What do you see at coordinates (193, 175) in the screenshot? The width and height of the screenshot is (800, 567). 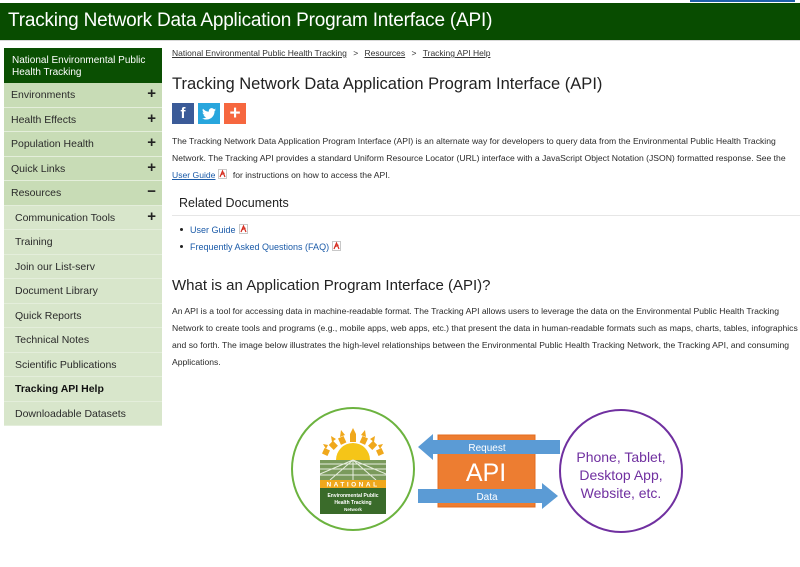 I see `user-guide-link: User Guide` at bounding box center [193, 175].